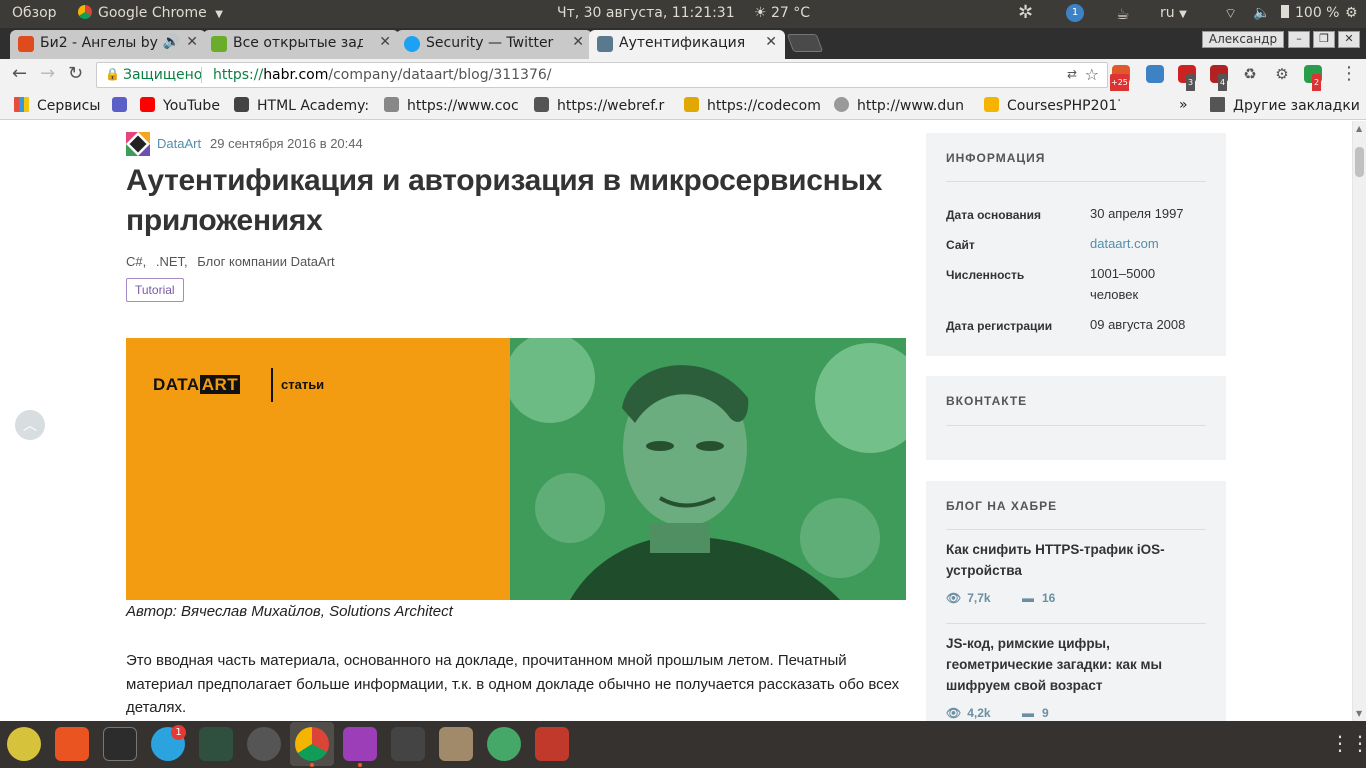 The image size is (1366, 768). I want to click on weather-indicator: ☀ 27 °C, so click(782, 13).